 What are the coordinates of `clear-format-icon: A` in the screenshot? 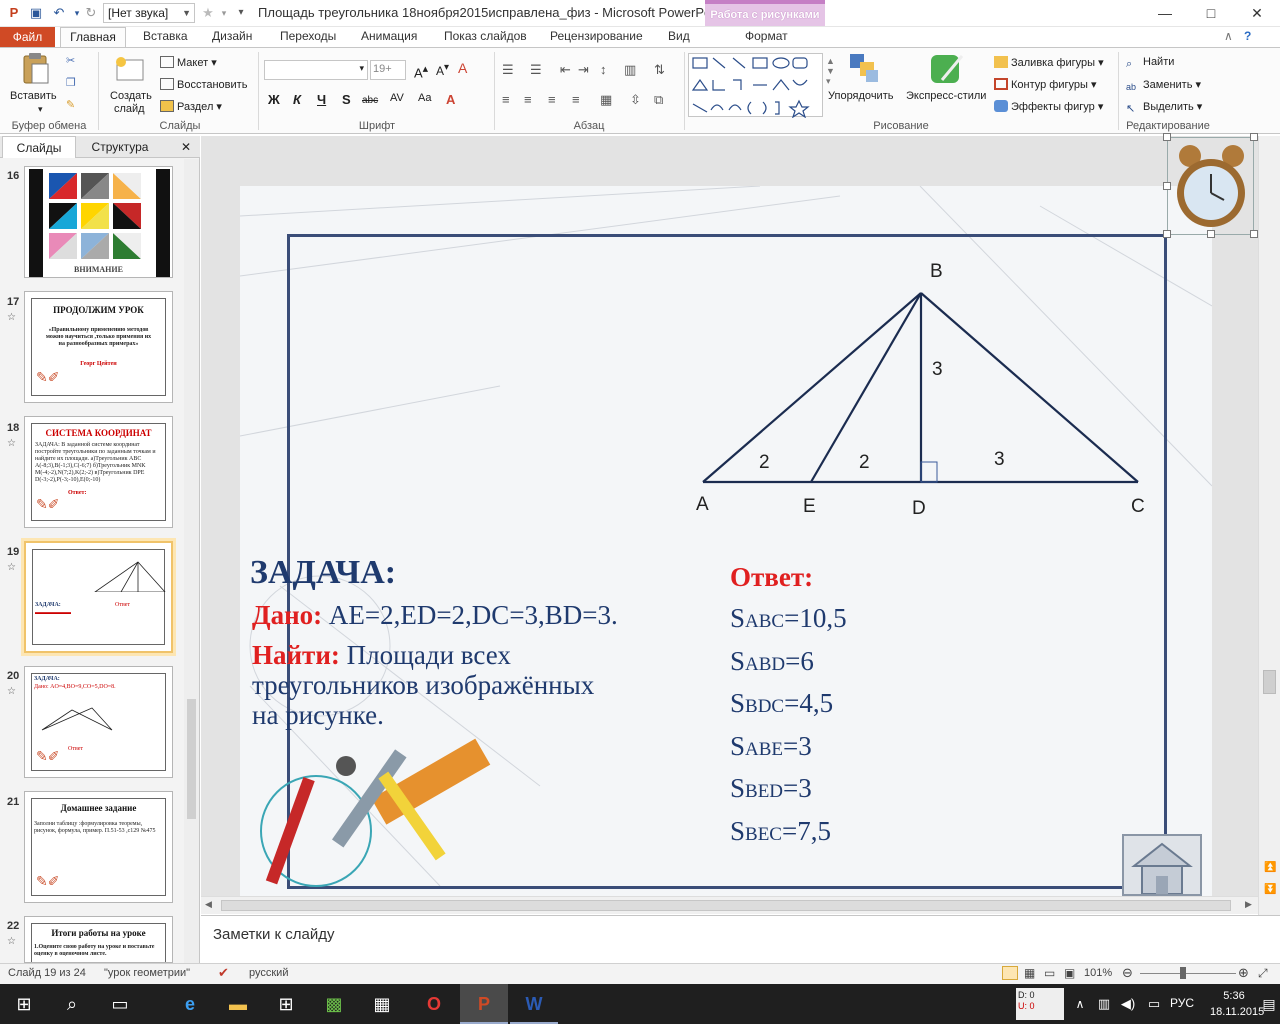 It's located at (462, 68).